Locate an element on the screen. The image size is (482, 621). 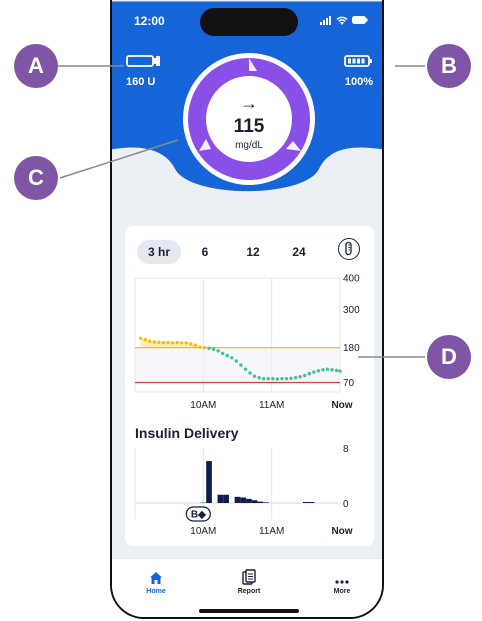
callout-b: B is located at coordinates (449, 66).